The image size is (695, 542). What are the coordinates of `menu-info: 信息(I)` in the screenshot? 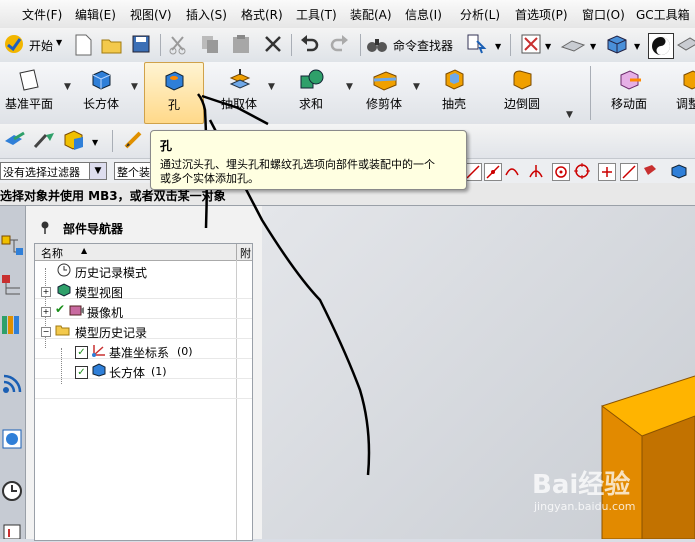 It's located at (423, 14).